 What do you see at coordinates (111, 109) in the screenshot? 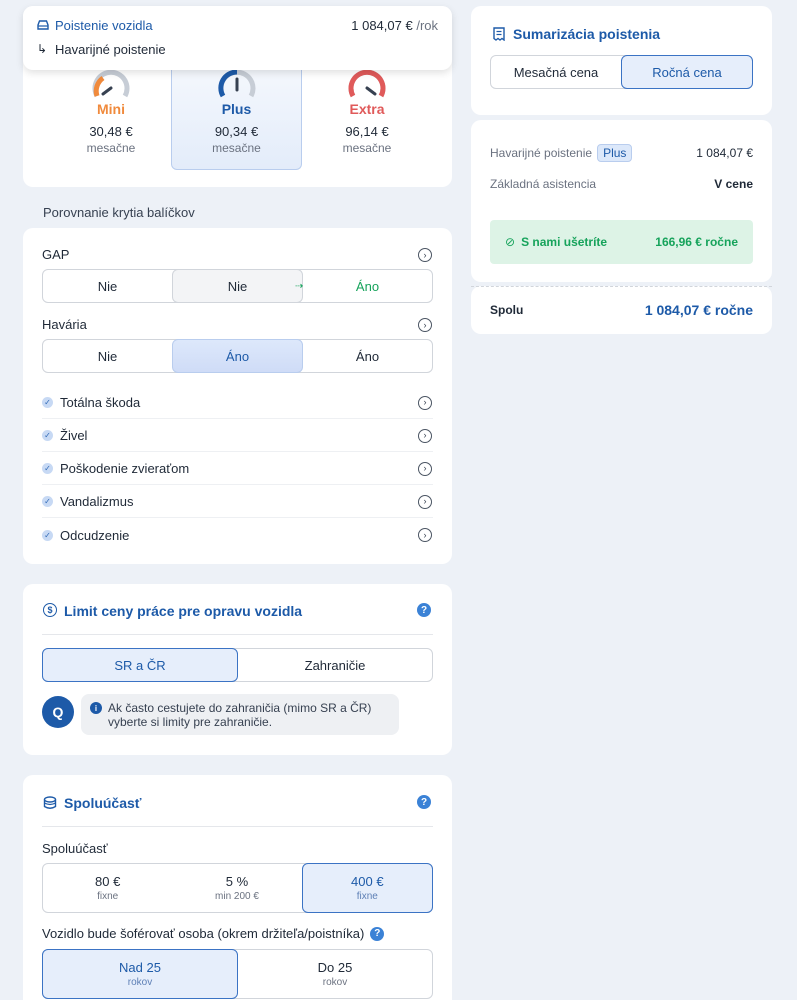
I see `package-name: Mini` at bounding box center [111, 109].